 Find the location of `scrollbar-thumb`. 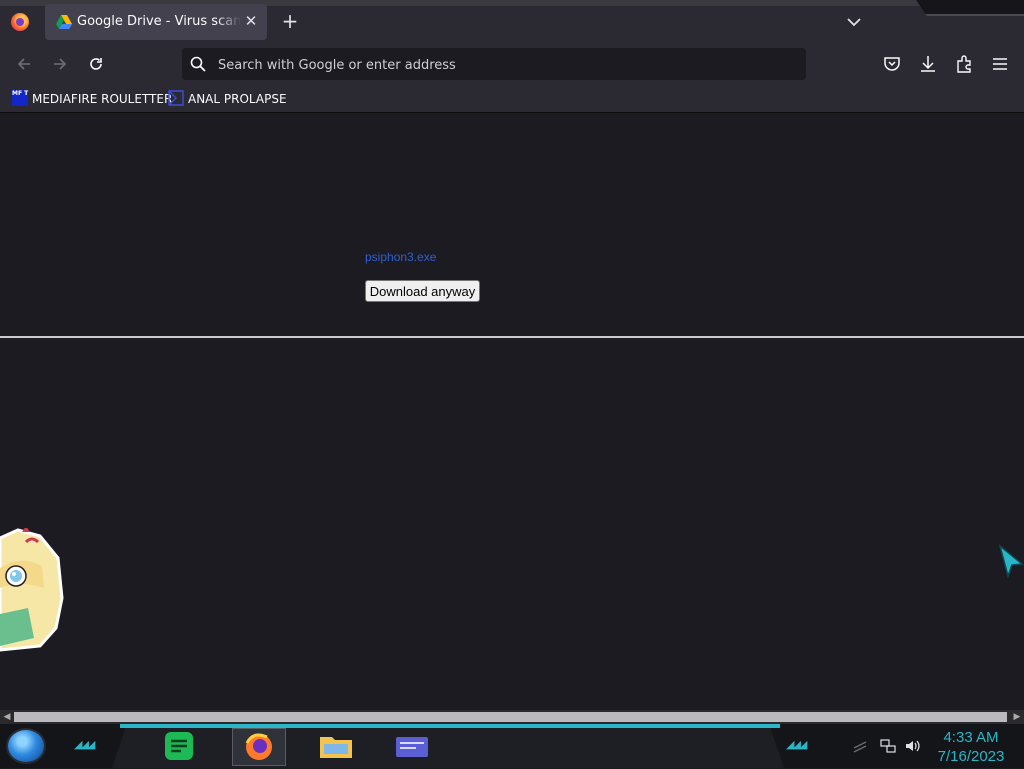

scrollbar-thumb is located at coordinates (510, 717).